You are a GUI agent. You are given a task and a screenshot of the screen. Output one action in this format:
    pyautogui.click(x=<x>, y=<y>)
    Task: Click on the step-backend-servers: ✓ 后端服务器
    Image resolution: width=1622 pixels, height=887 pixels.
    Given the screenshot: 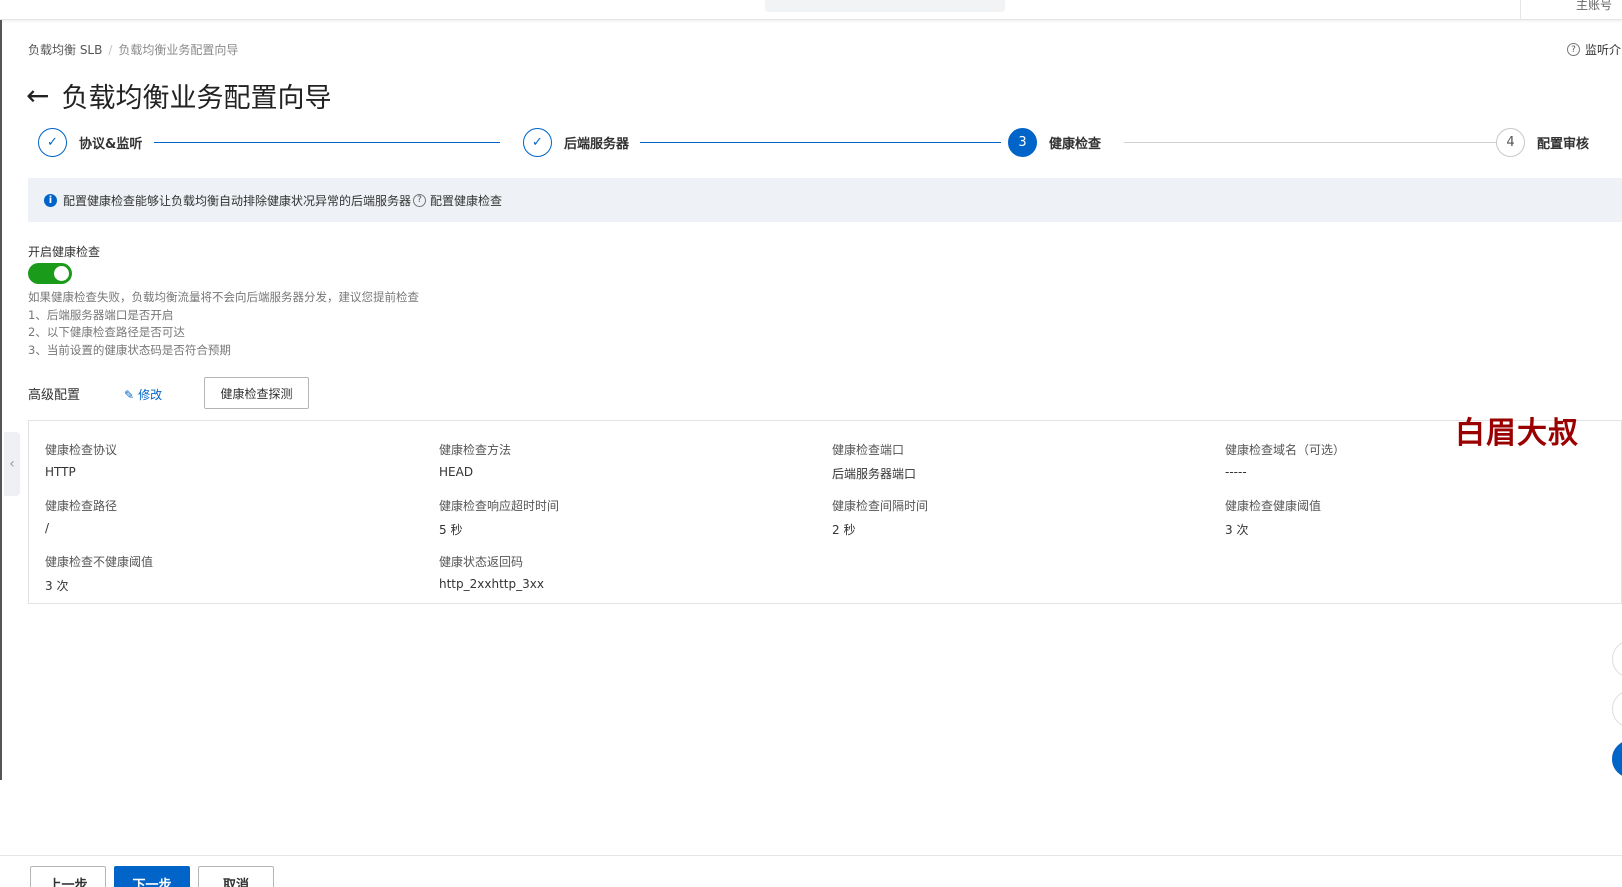 What is the action you would take?
    pyautogui.click(x=576, y=142)
    